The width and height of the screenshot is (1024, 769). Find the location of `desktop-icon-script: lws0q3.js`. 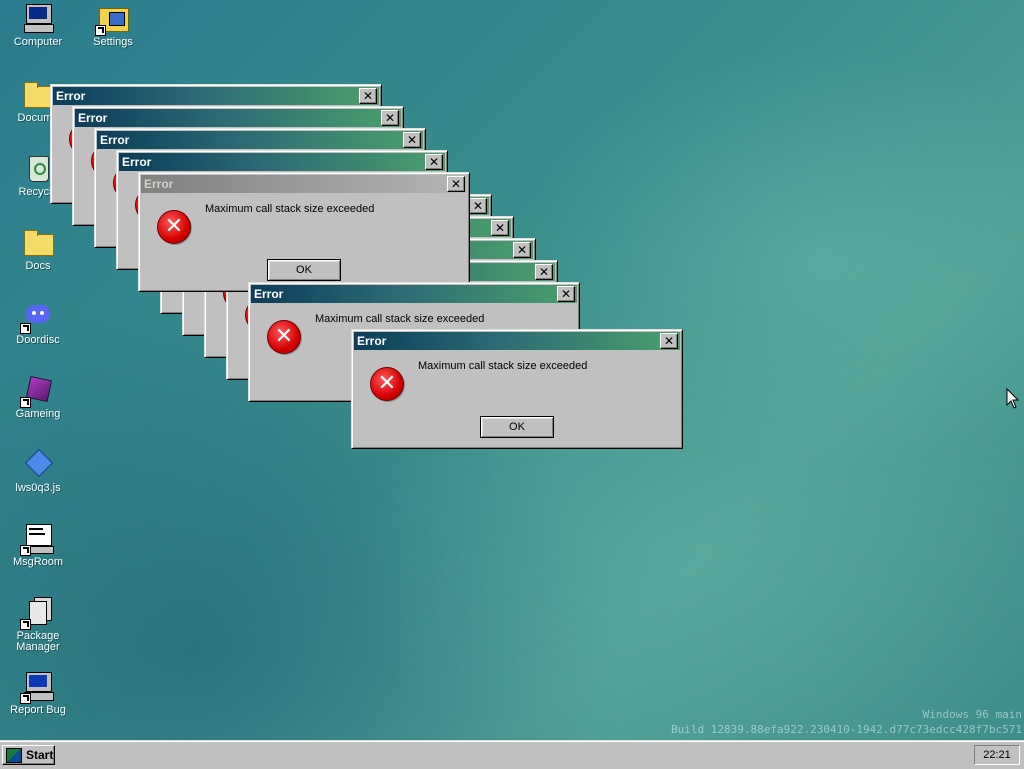

desktop-icon-script: lws0q3.js is located at coordinates (38, 471).